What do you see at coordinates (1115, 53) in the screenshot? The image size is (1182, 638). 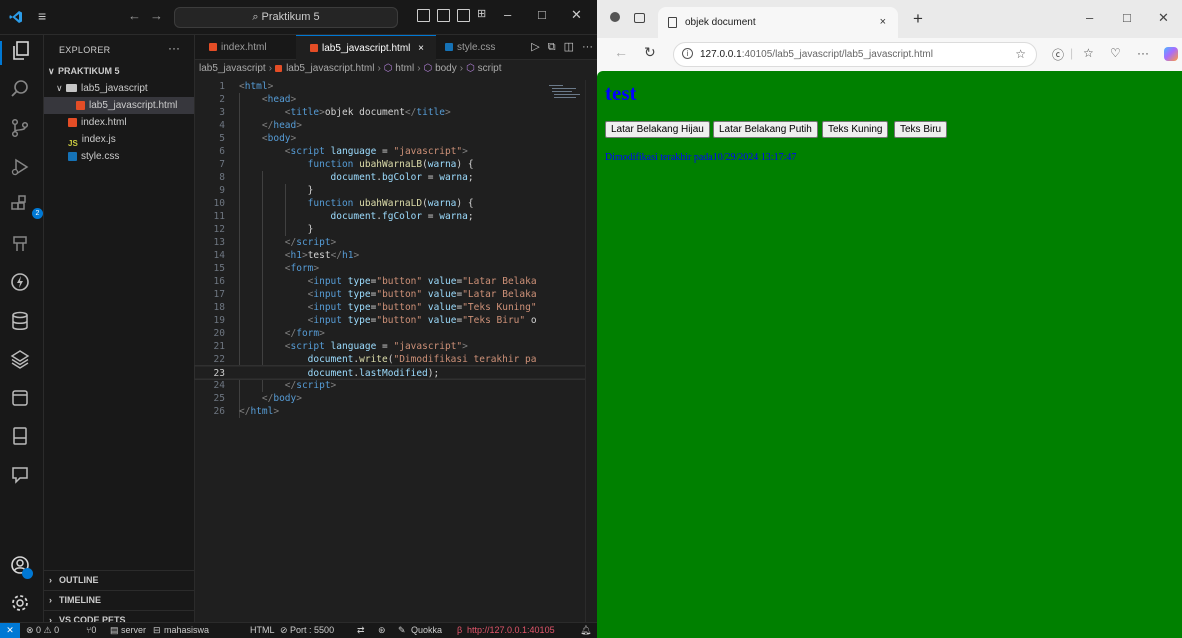 I see `browser-essentials-icon: ♡` at bounding box center [1115, 53].